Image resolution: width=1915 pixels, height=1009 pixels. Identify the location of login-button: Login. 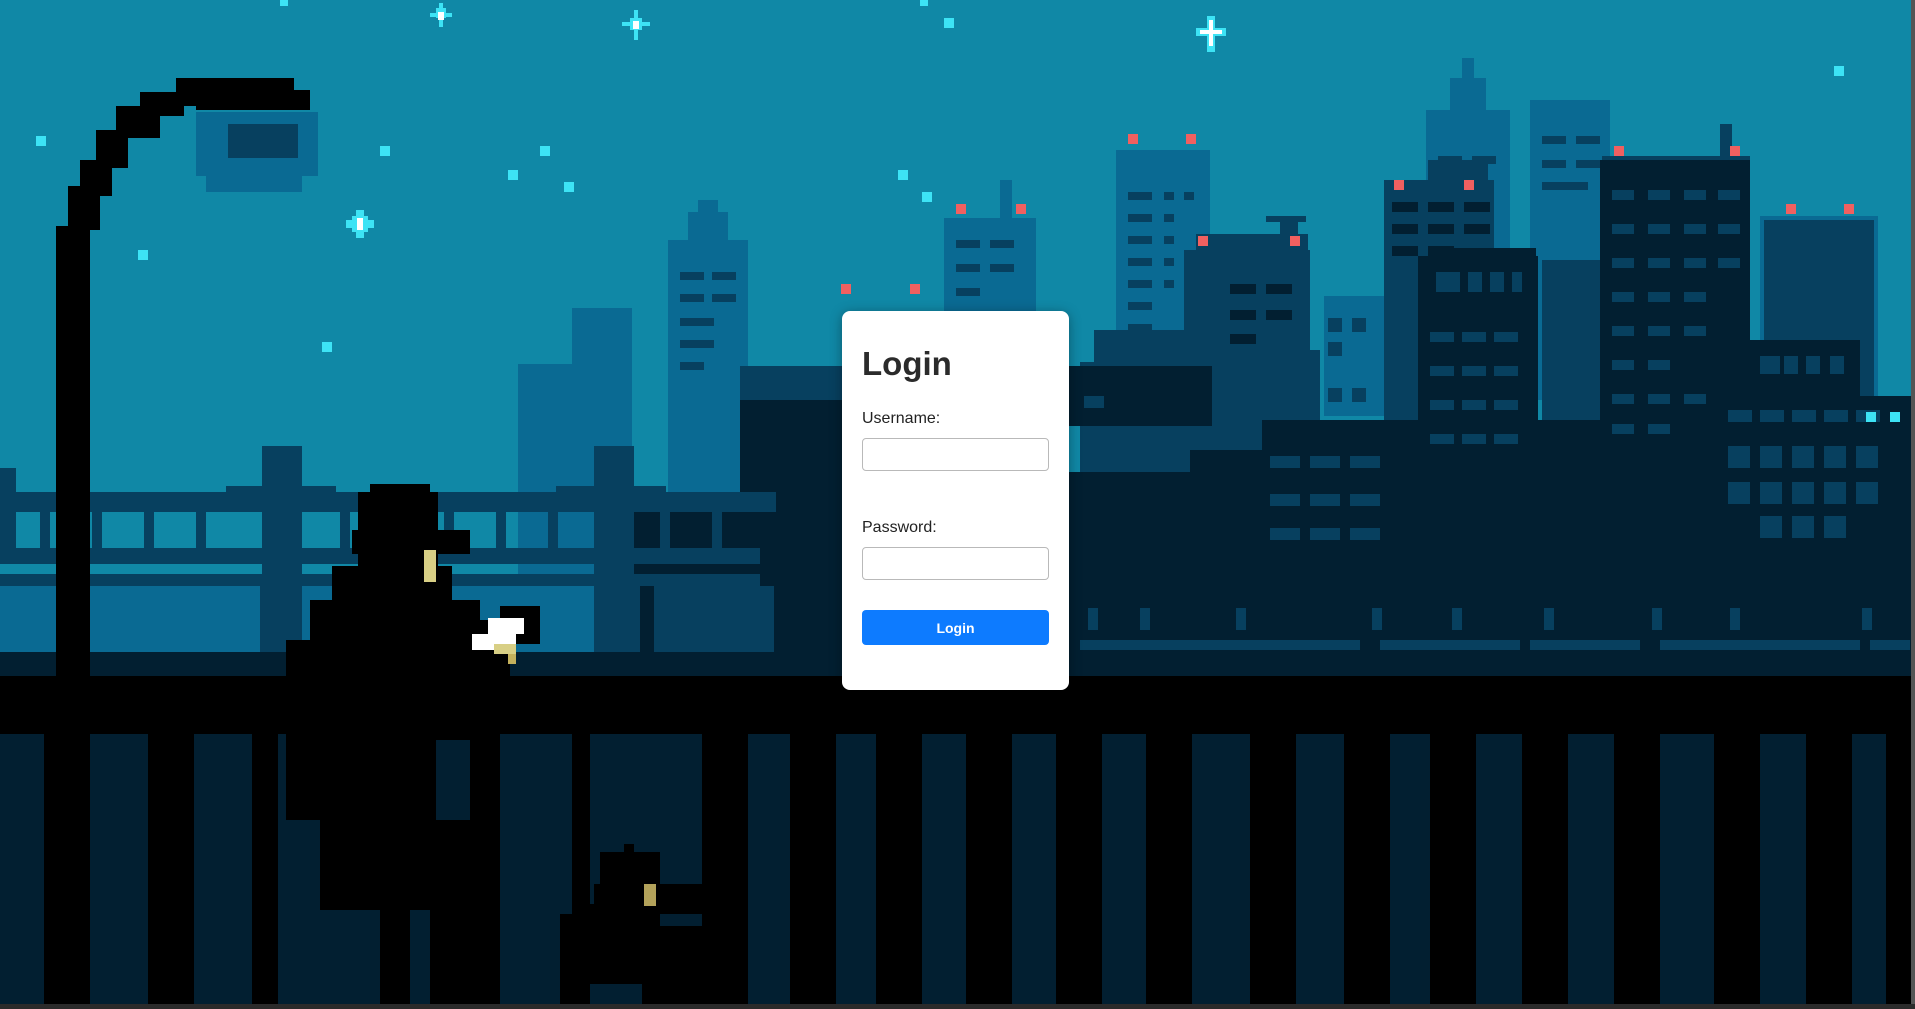
(955, 627).